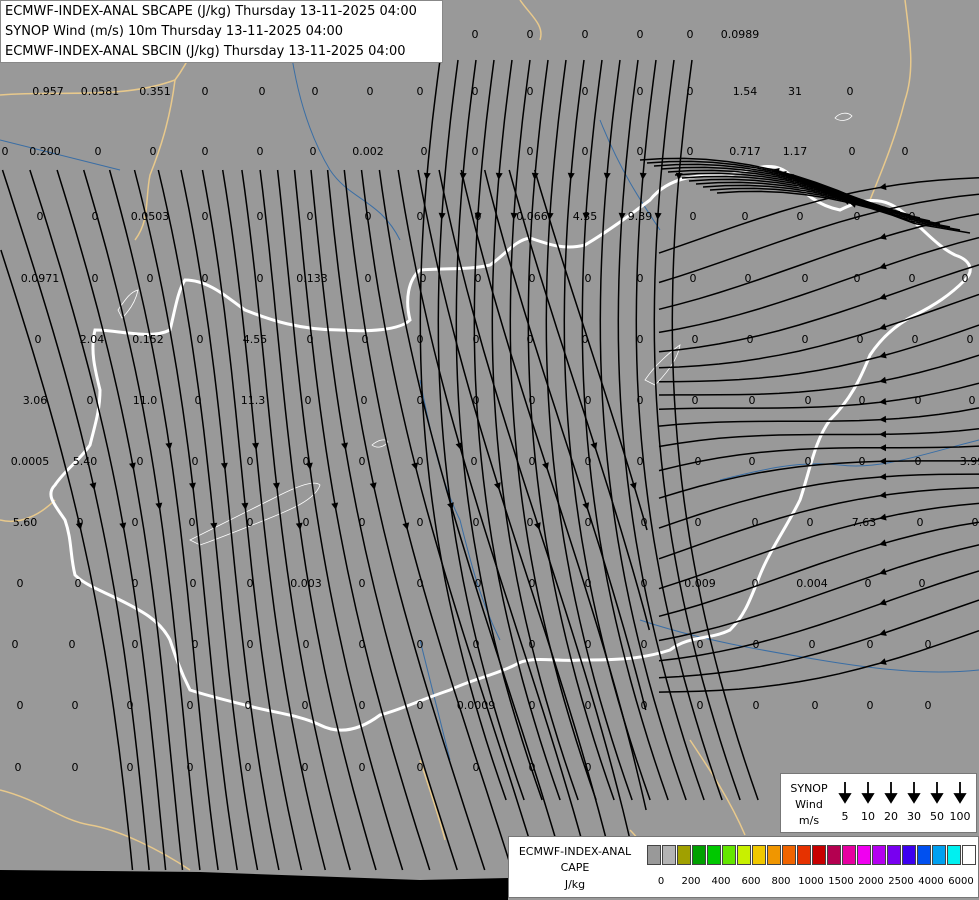  I want to click on cape-value-label: 0.351, so click(155, 91).